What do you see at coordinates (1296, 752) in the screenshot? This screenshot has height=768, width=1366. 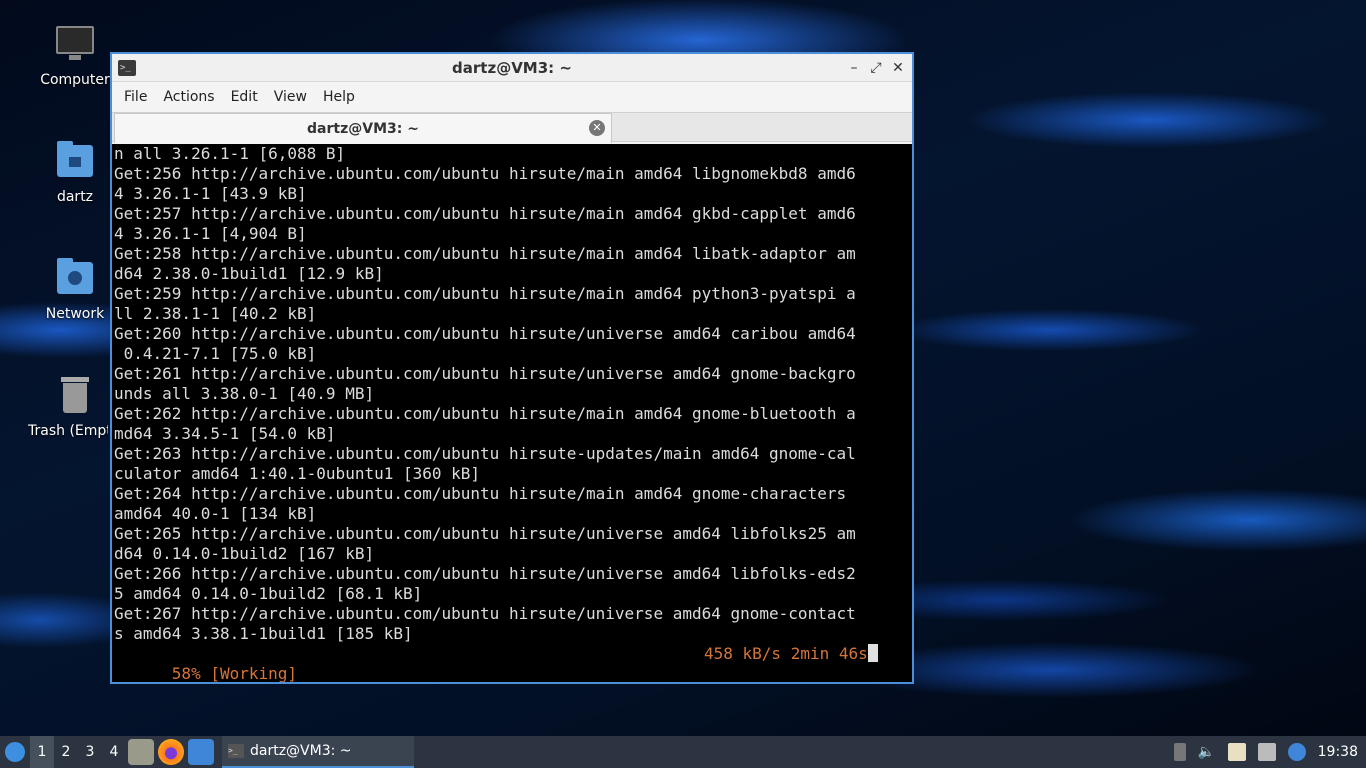 I see `notification-icon` at bounding box center [1296, 752].